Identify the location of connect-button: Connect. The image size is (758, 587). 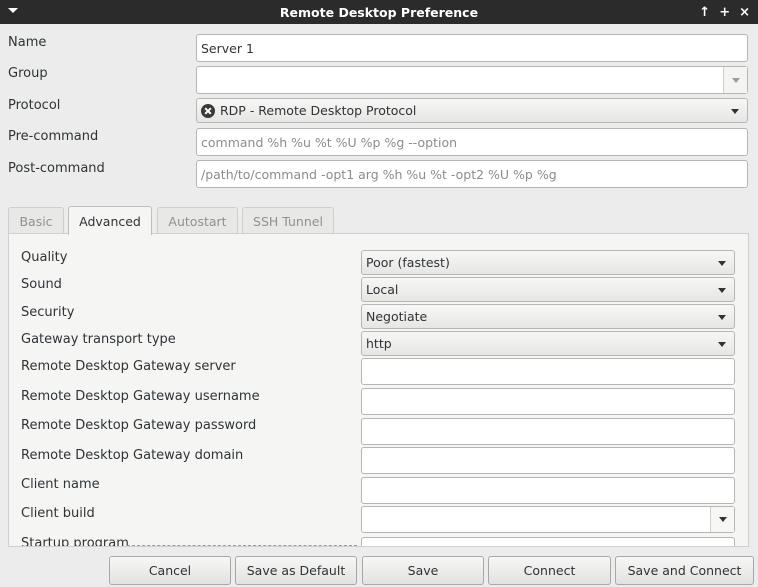
(549, 570).